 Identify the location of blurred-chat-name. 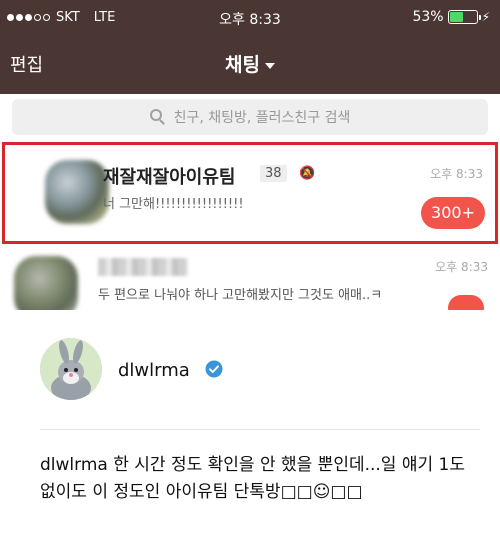
(143, 267).